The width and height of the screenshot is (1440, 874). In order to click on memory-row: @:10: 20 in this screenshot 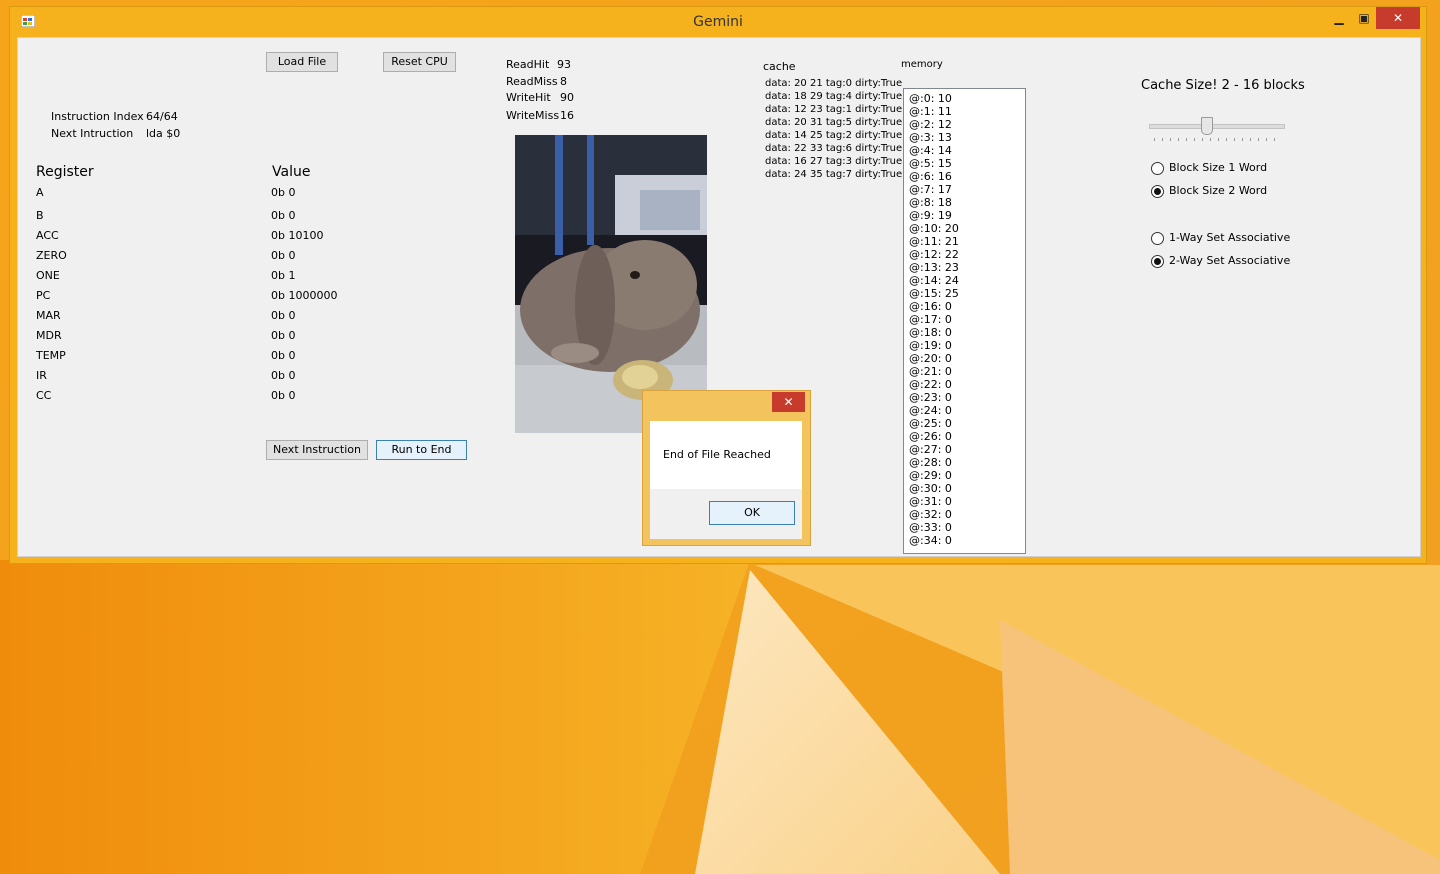, I will do `click(964, 228)`.